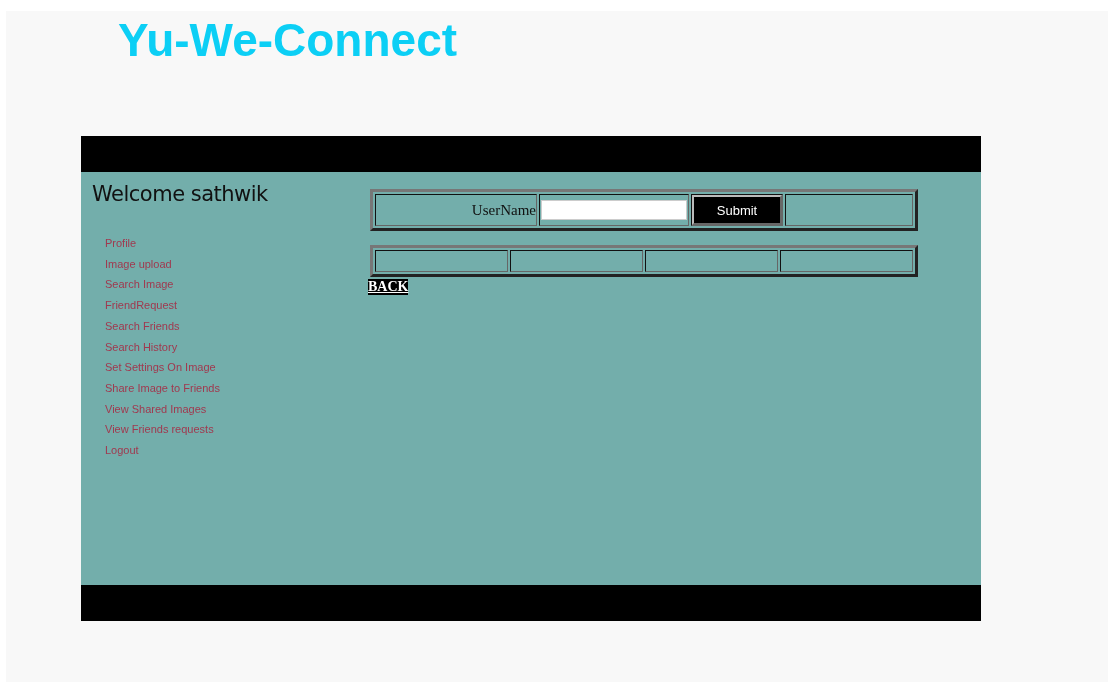 The height and width of the screenshot is (682, 1110). Describe the element at coordinates (503, 209) in the screenshot. I see `username-label: UserName` at that location.